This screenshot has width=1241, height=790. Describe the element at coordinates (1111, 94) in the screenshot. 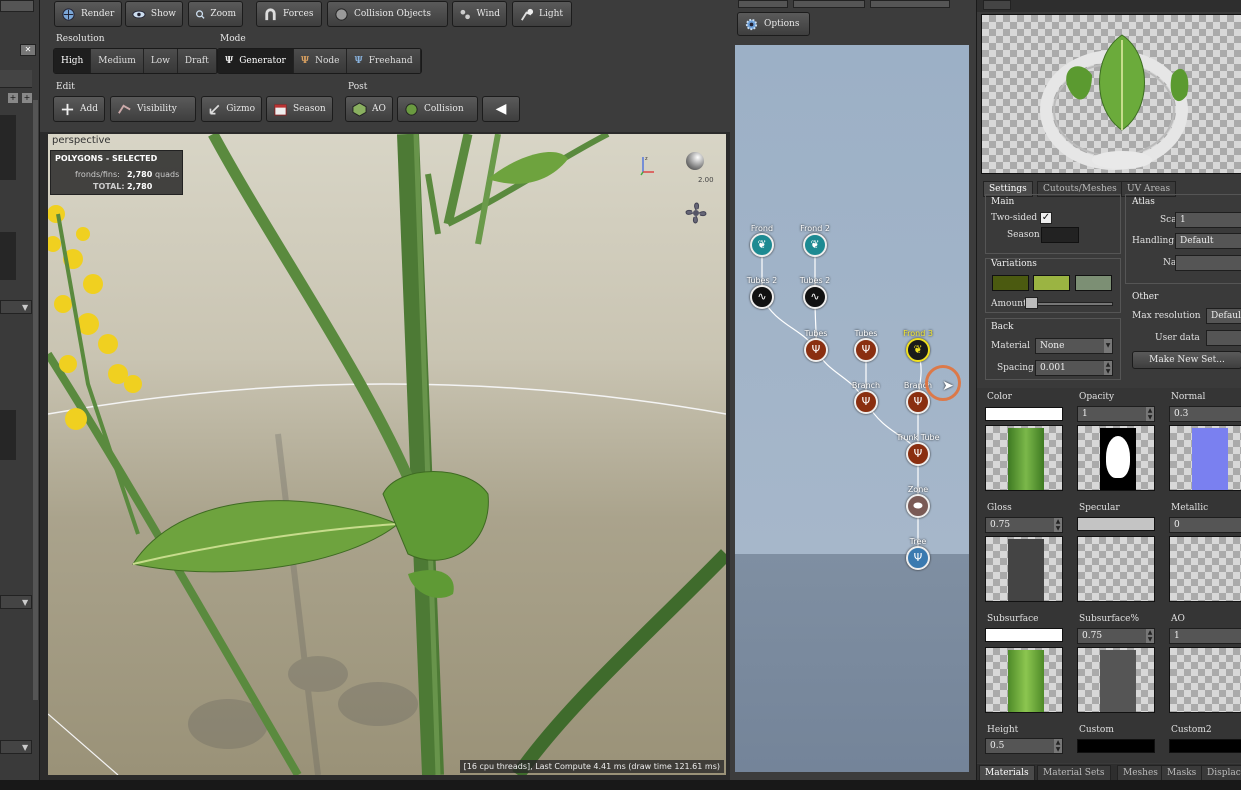

I see `material-preview` at that location.